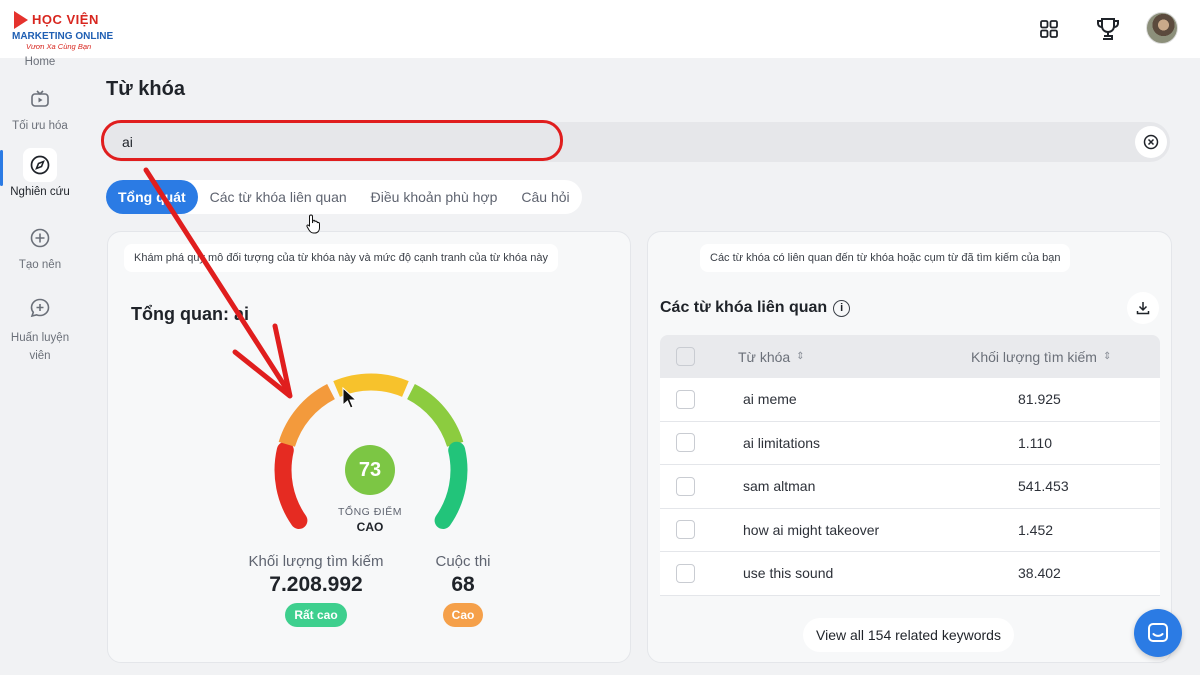 This screenshot has width=1200, height=675. What do you see at coordinates (451, 485) in the screenshot?
I see `gauge-segment-high` at bounding box center [451, 485].